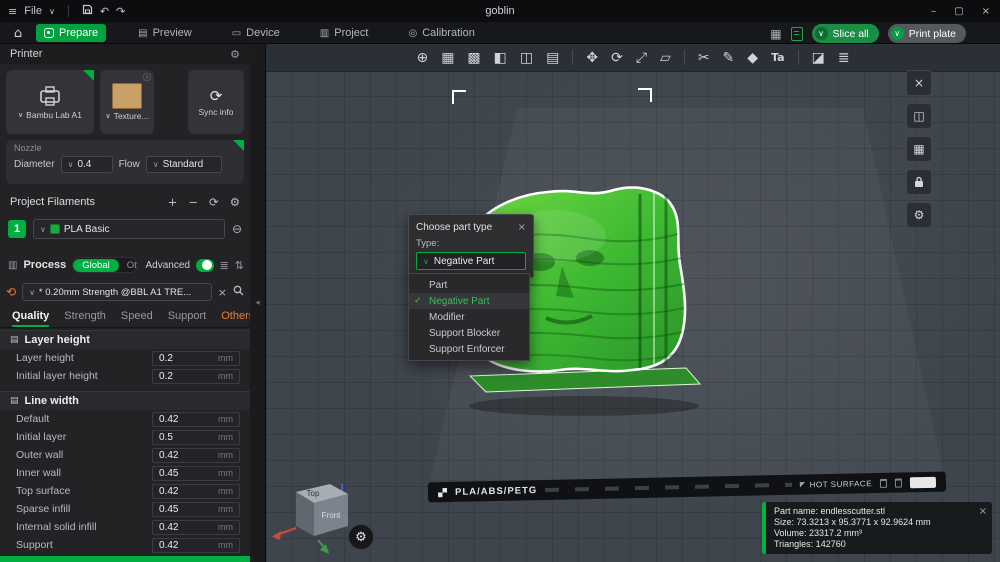 Image resolution: width=1000 pixels, height=562 pixels. I want to click on sync-filaments-icon: ⟳, so click(214, 202).